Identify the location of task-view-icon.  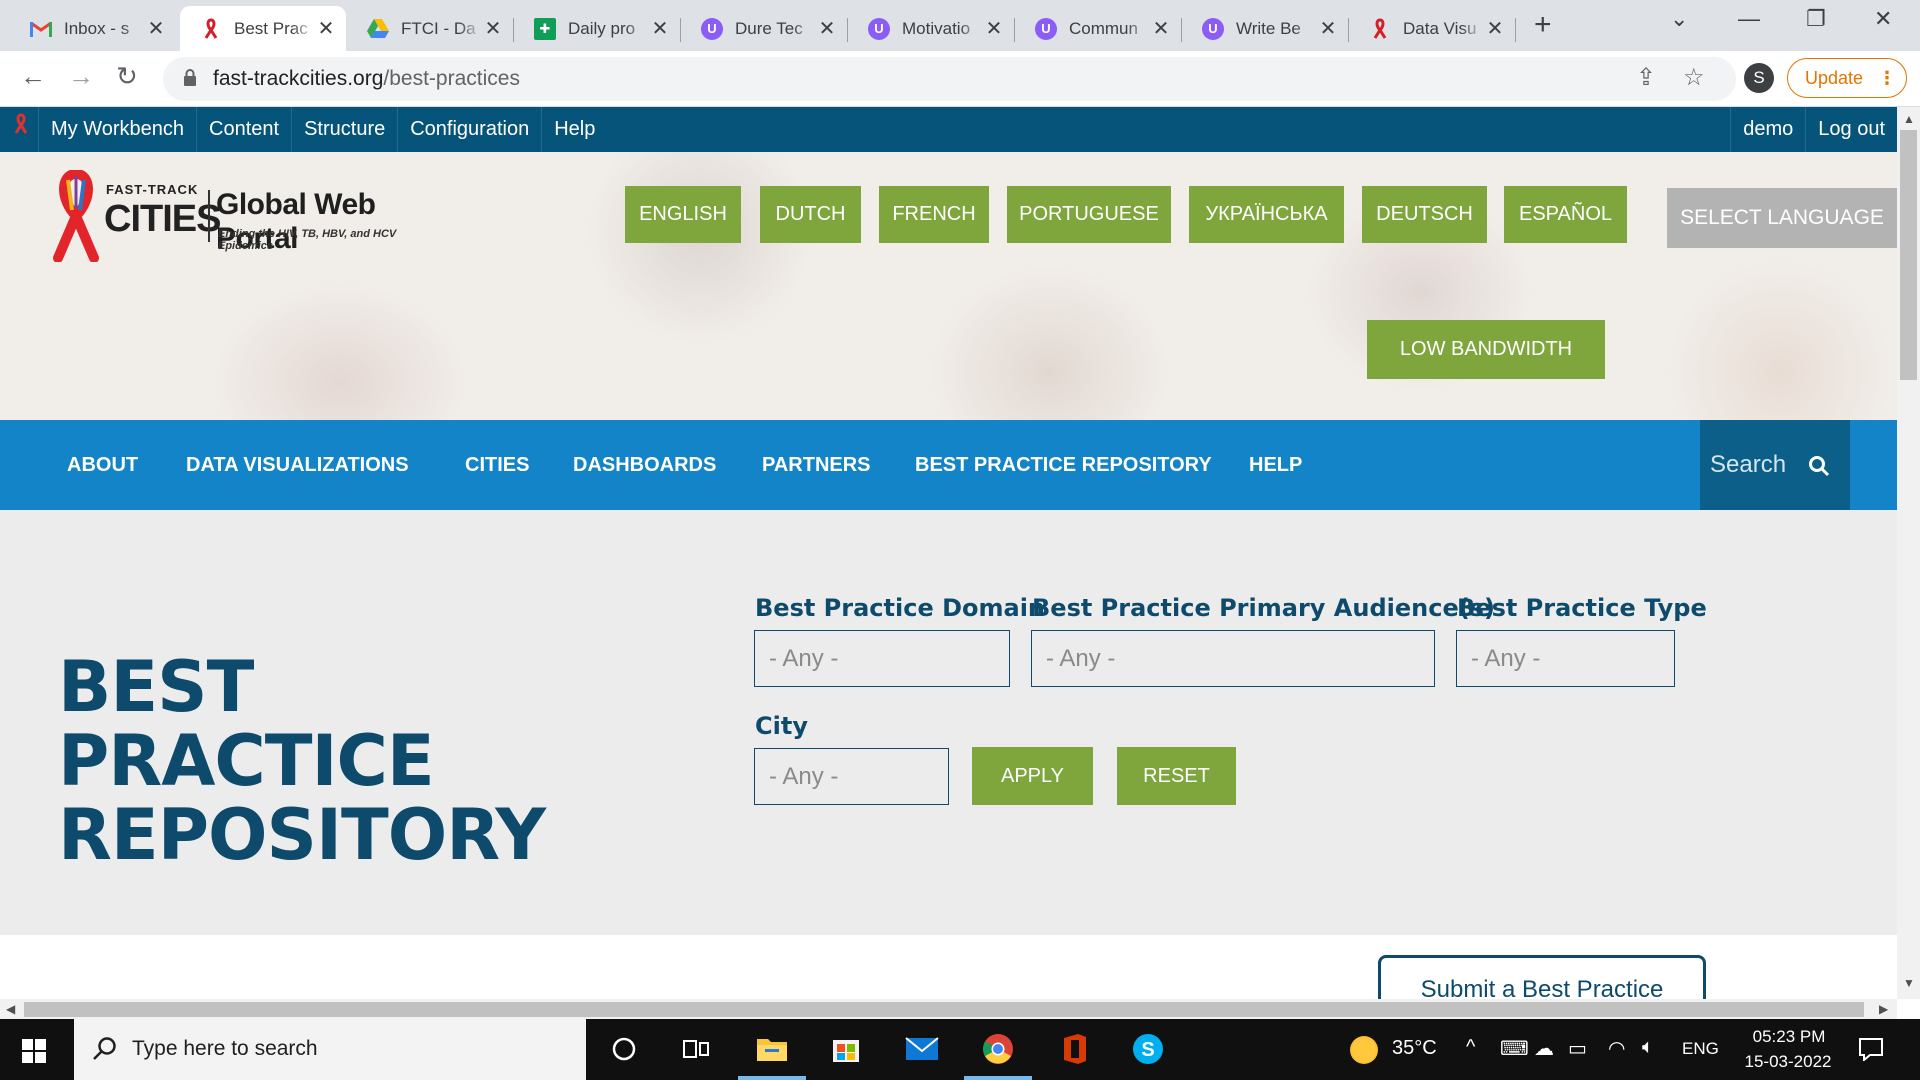
(696, 1049).